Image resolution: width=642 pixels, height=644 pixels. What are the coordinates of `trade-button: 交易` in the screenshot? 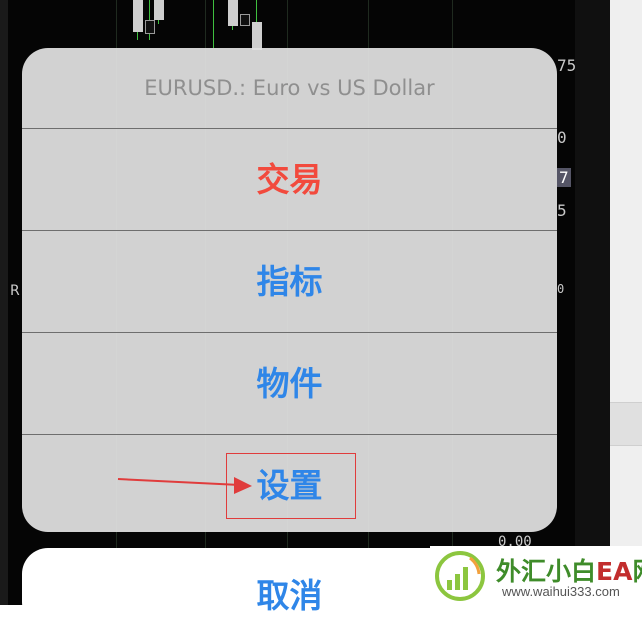 It's located at (289, 180).